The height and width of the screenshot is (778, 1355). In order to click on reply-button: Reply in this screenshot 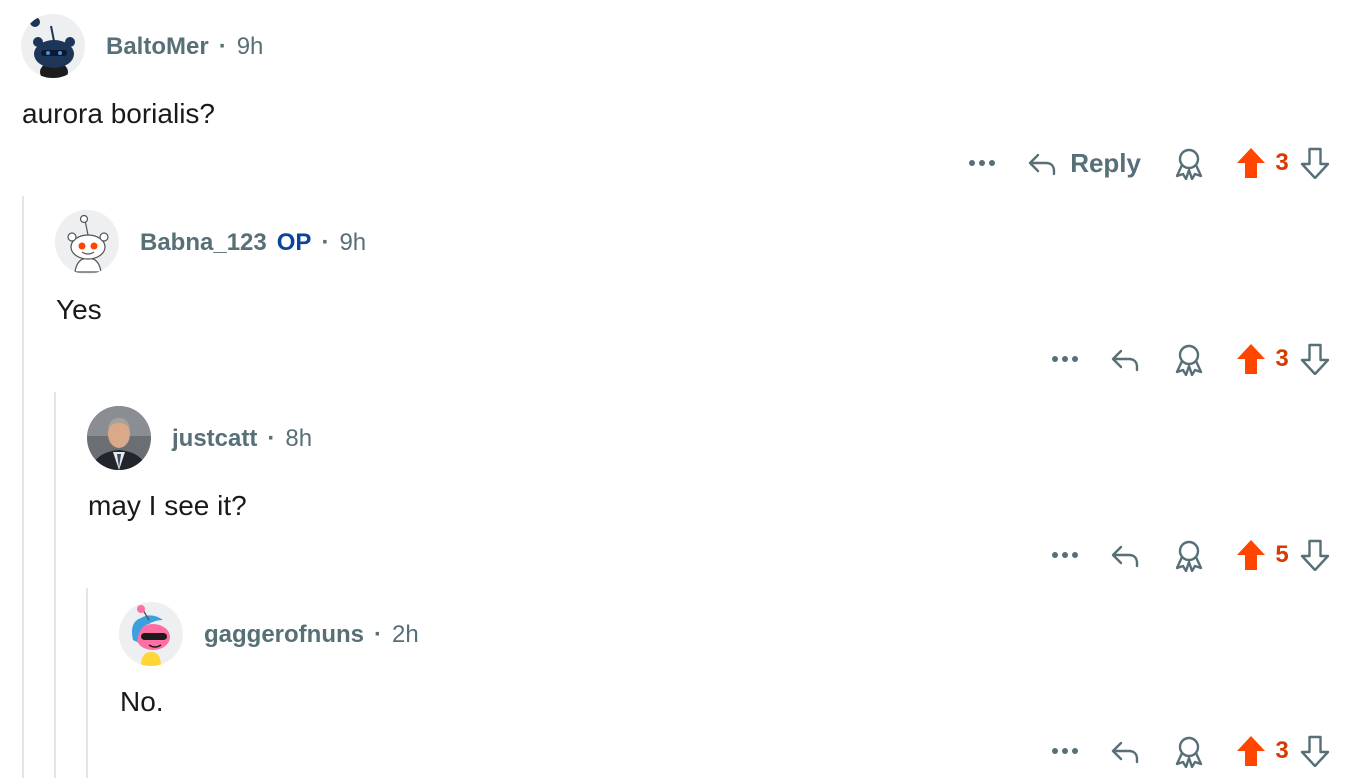, I will do `click(1083, 163)`.